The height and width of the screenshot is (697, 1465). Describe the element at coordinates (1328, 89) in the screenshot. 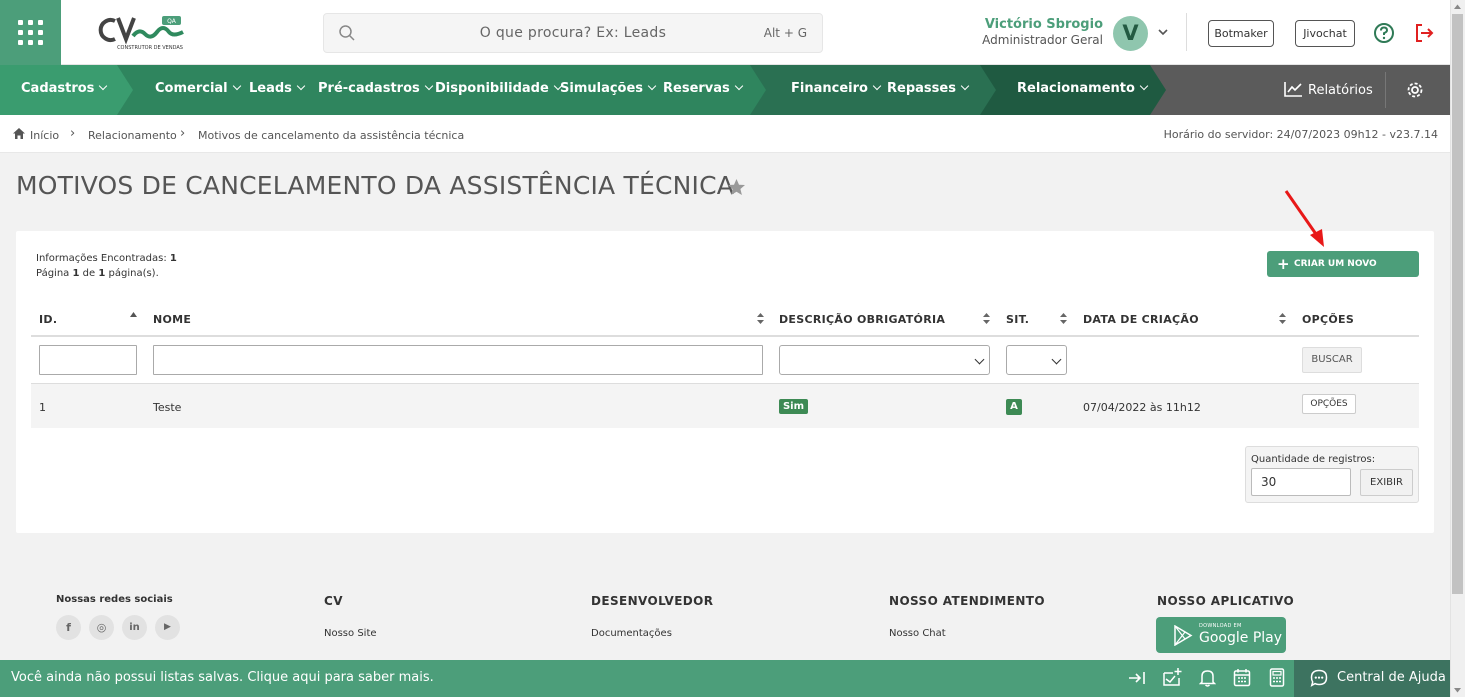

I see `nav-relatorios: Relatórios` at that location.